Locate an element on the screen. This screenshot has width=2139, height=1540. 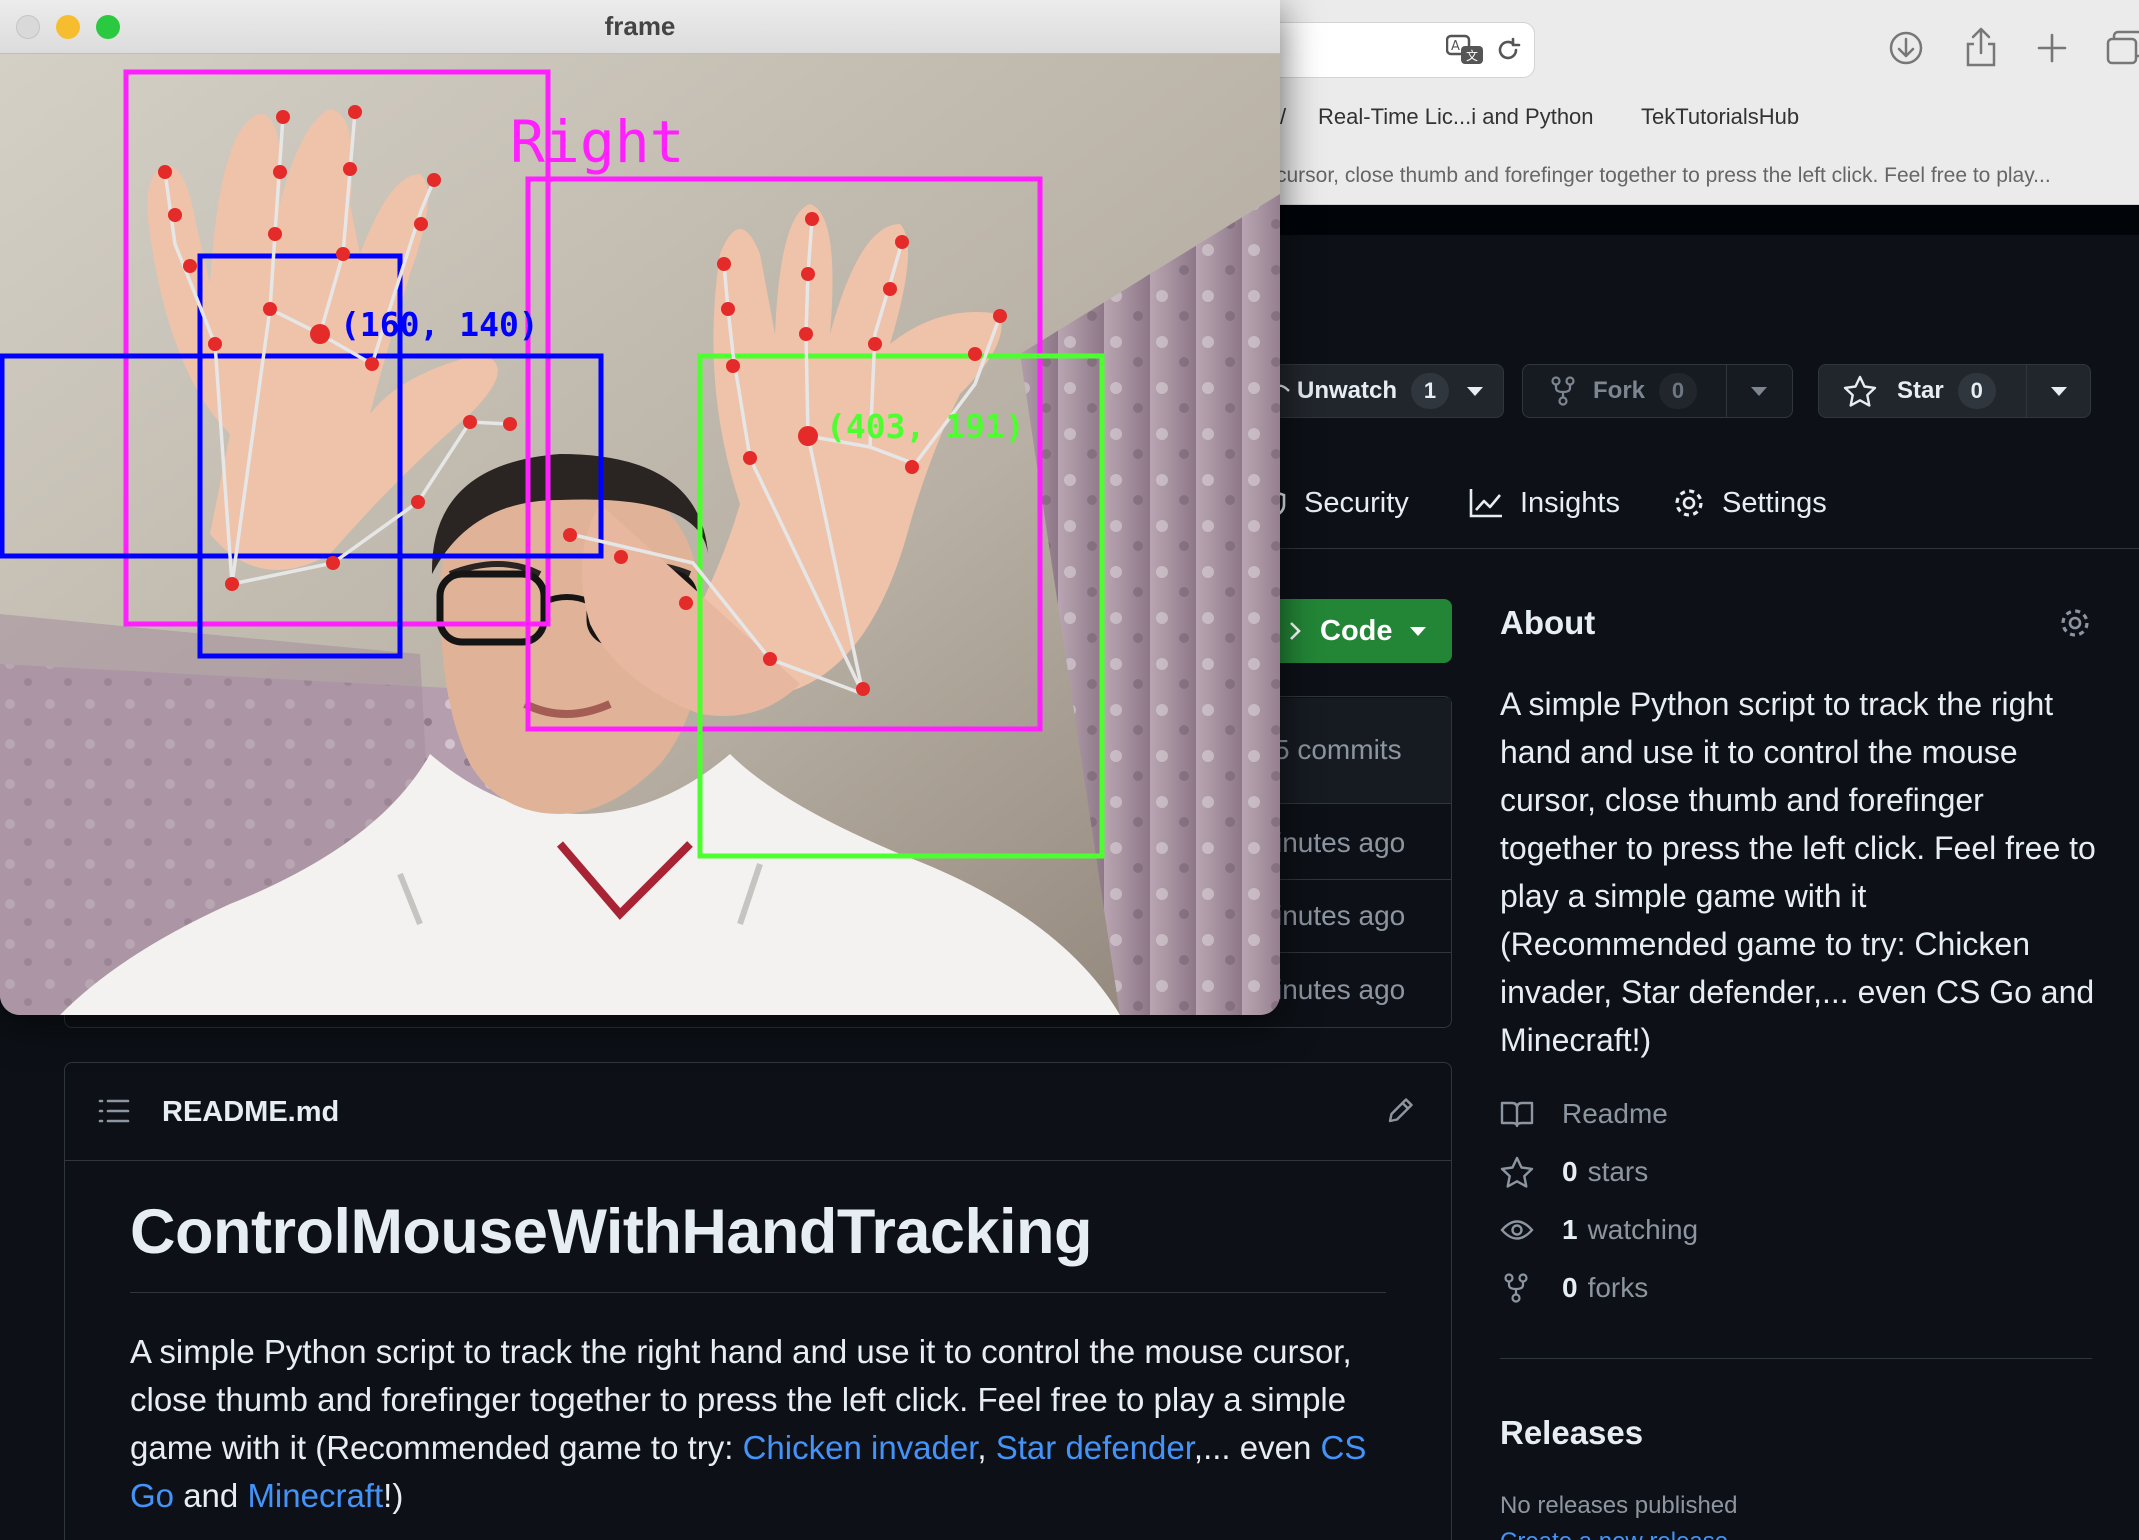
download-icon is located at coordinates (1906, 48).